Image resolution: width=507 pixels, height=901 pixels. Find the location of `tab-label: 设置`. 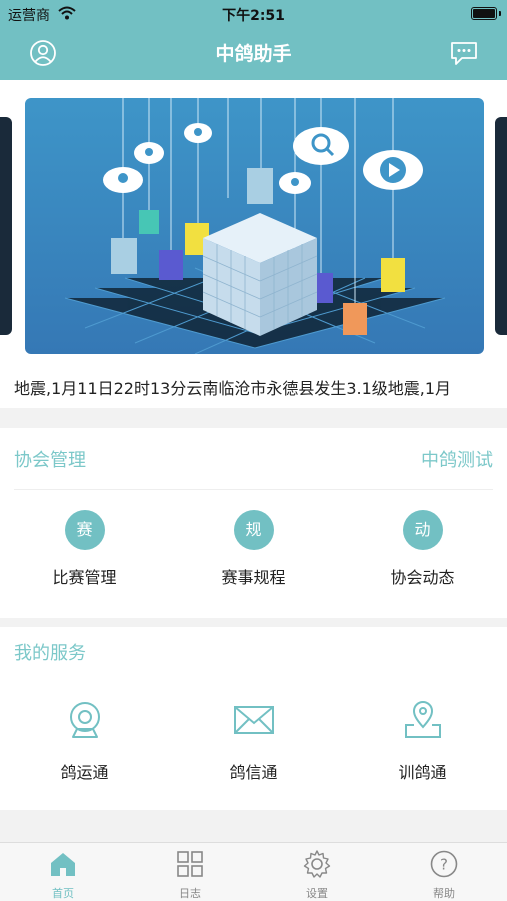

tab-label: 设置 is located at coordinates (317, 893).